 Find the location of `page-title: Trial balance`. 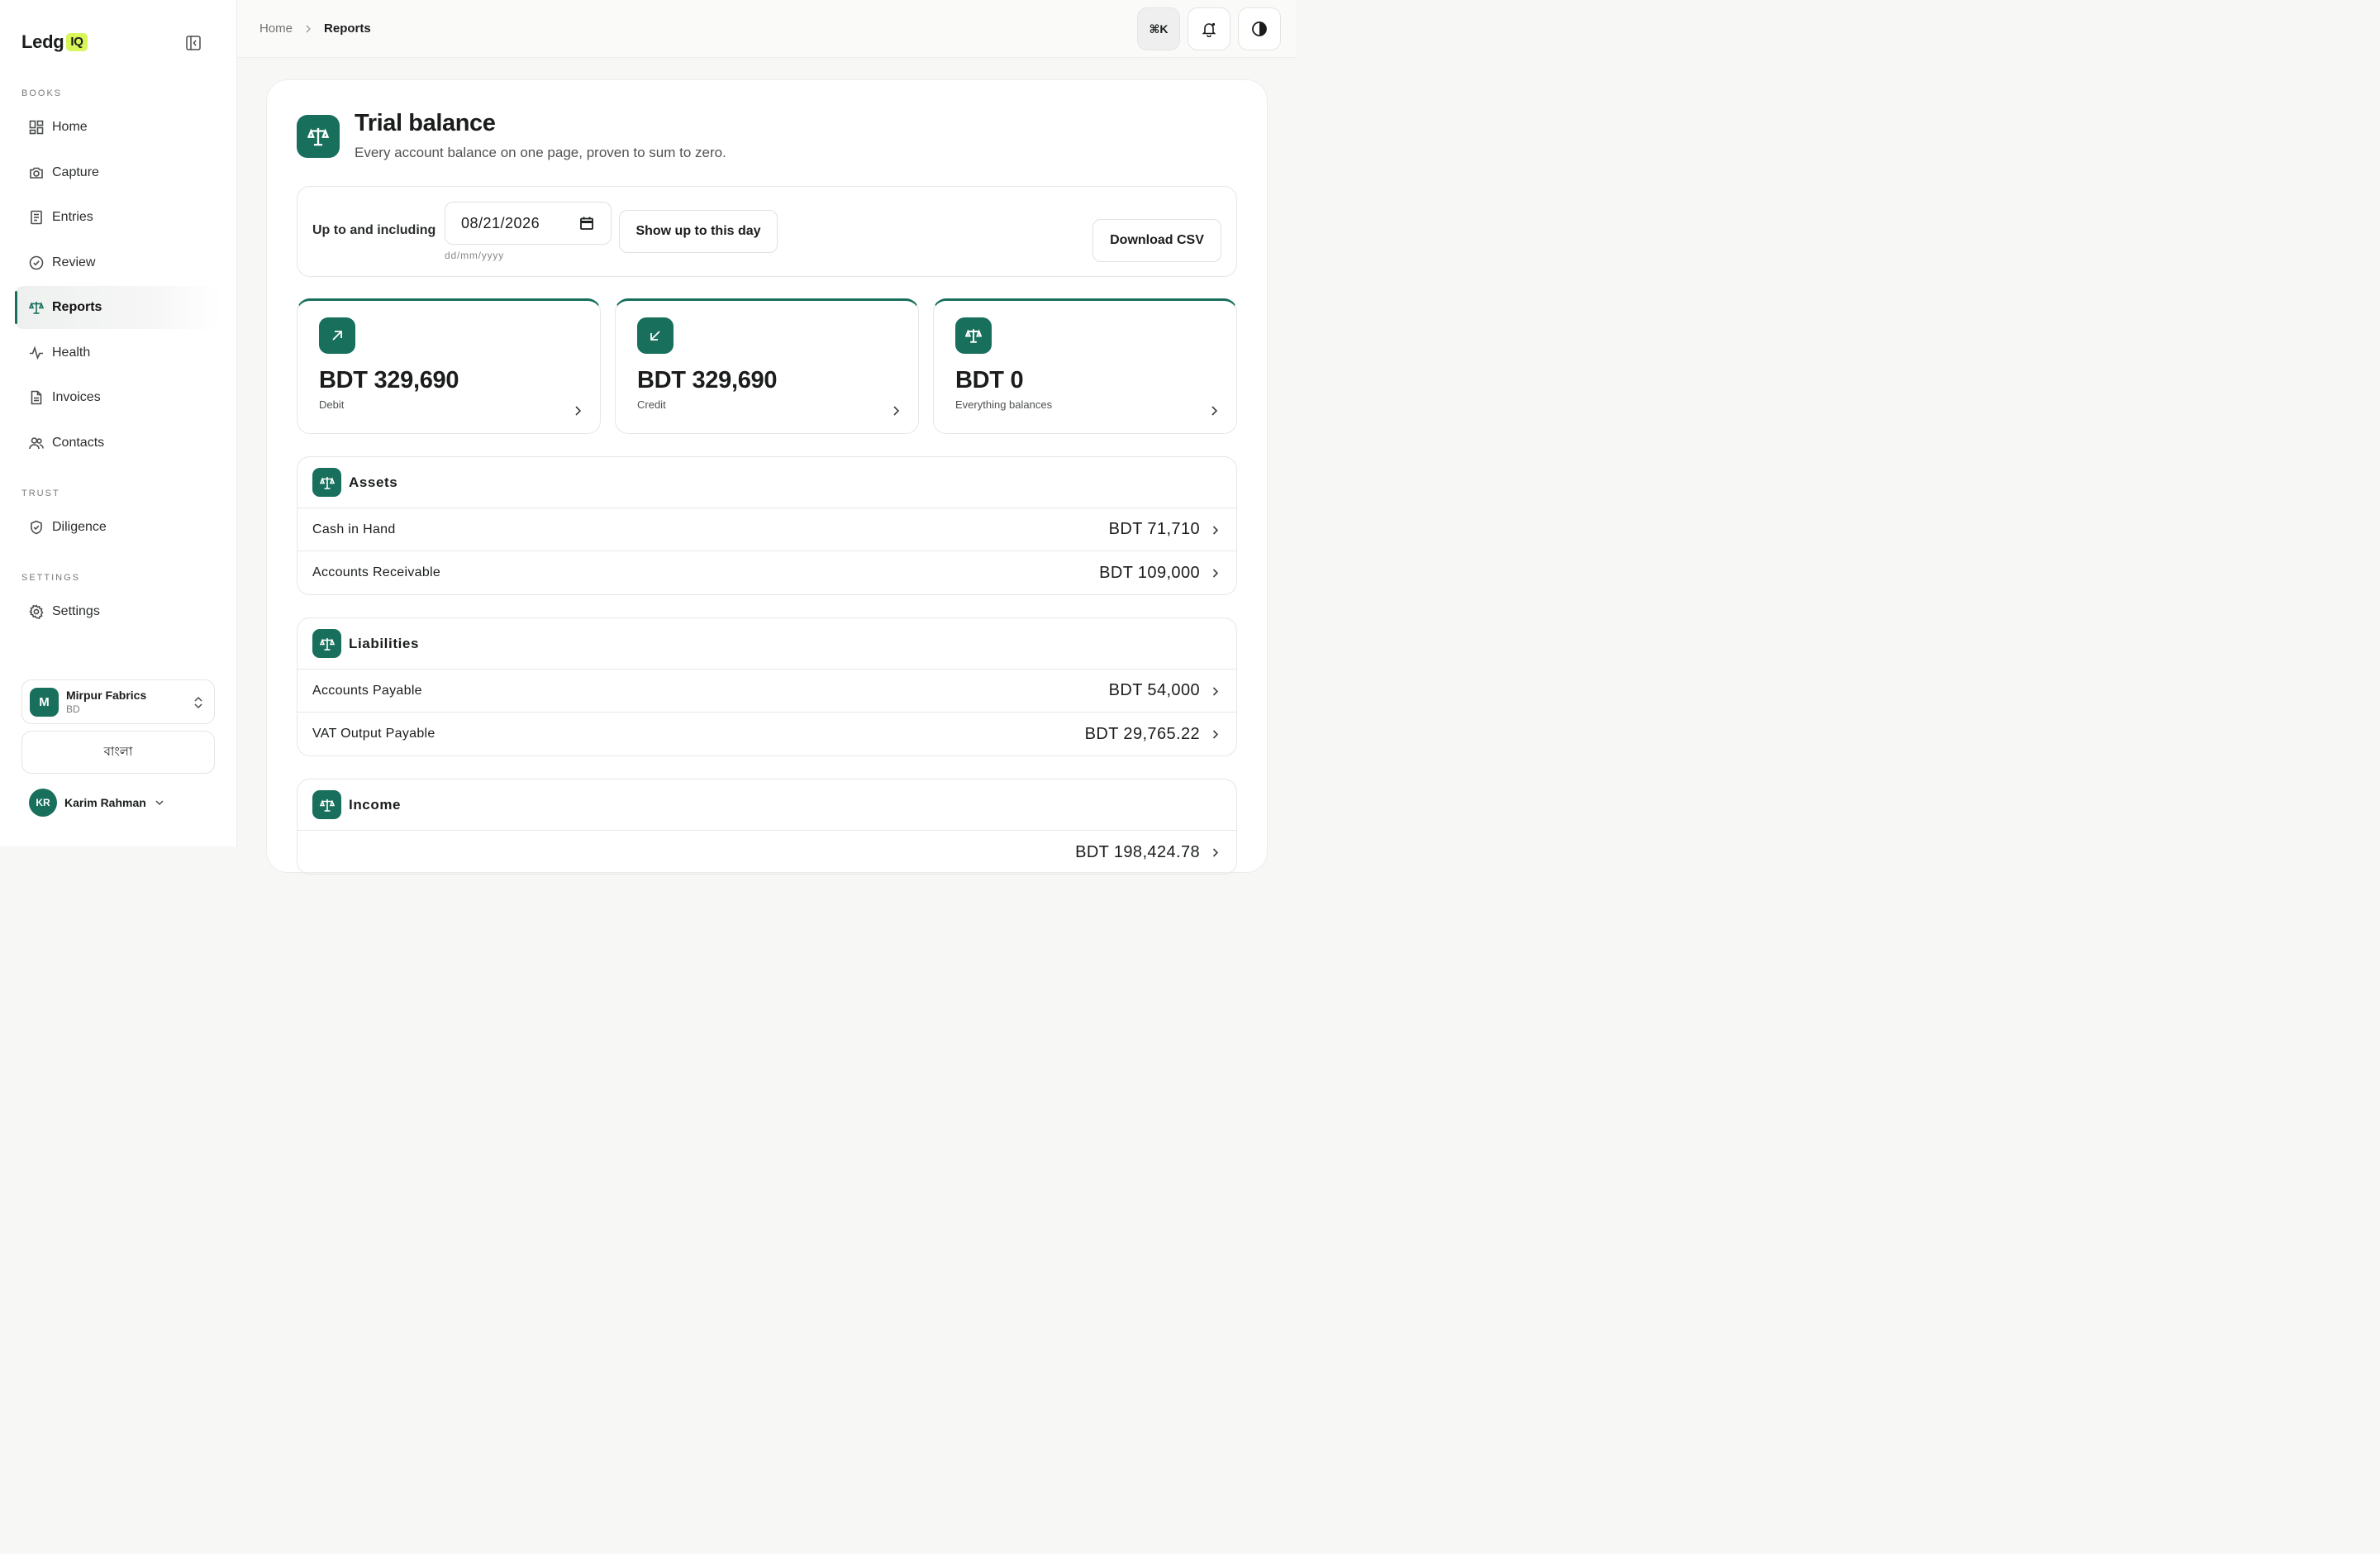

page-title: Trial balance is located at coordinates (425, 123).